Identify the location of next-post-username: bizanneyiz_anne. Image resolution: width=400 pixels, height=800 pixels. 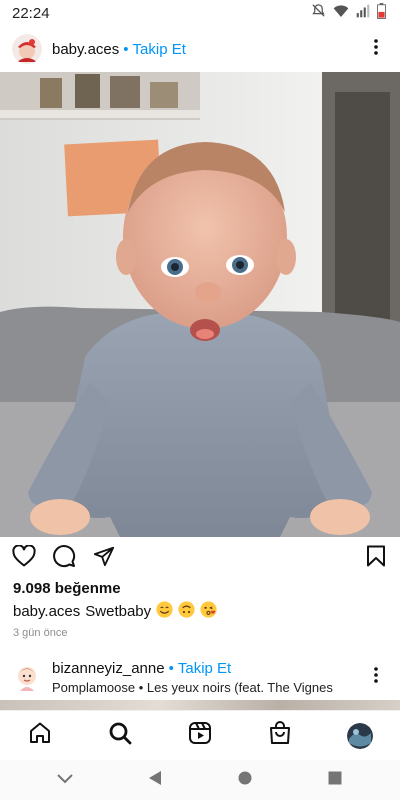
(108, 668).